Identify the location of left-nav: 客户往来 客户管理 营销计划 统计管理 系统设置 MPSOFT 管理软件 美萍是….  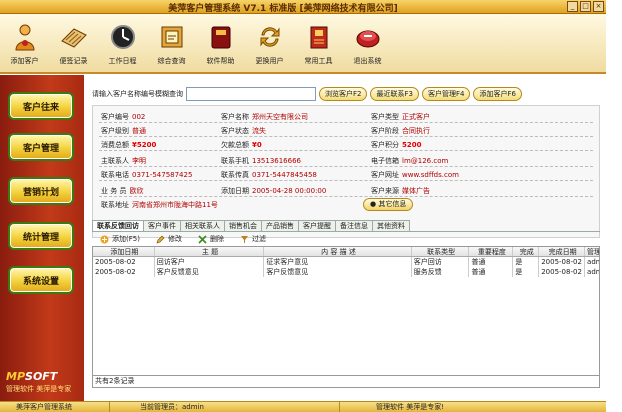
(42, 238).